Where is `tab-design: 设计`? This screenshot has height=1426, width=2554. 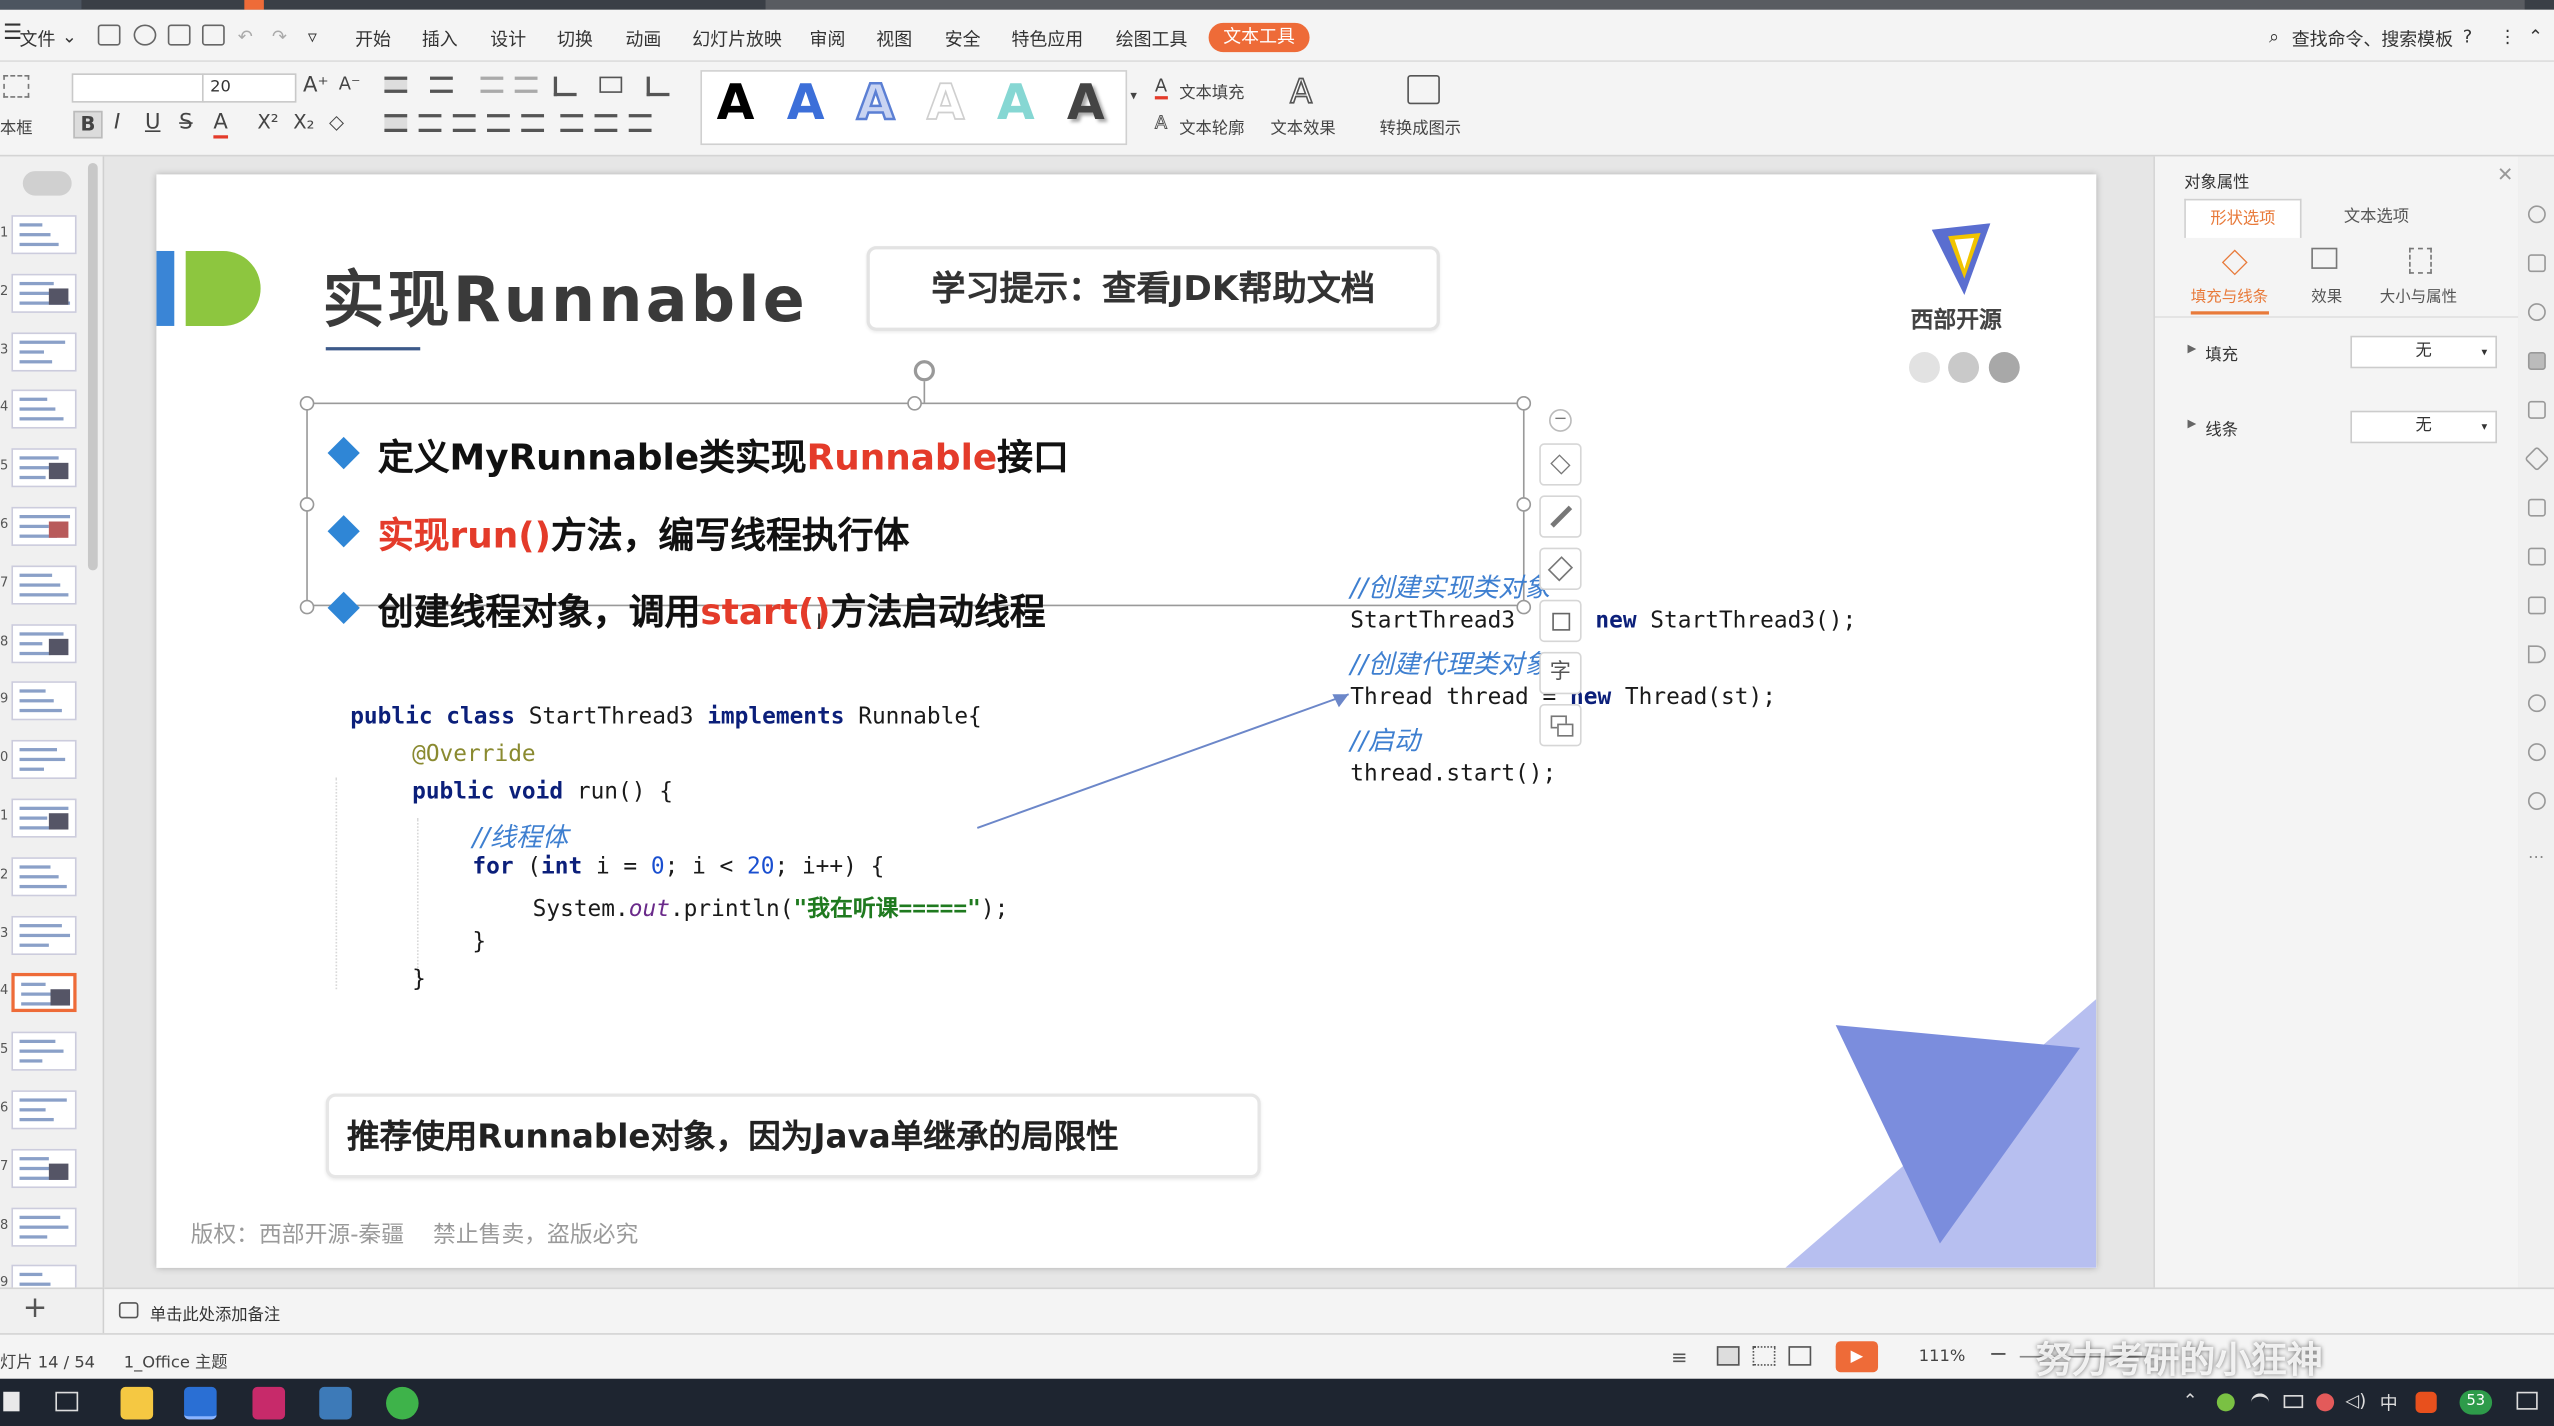 tab-design: 设计 is located at coordinates (508, 39).